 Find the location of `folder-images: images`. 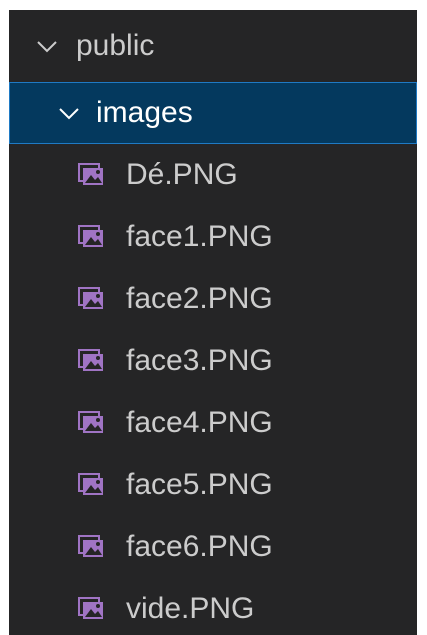

folder-images: images is located at coordinates (213, 113).